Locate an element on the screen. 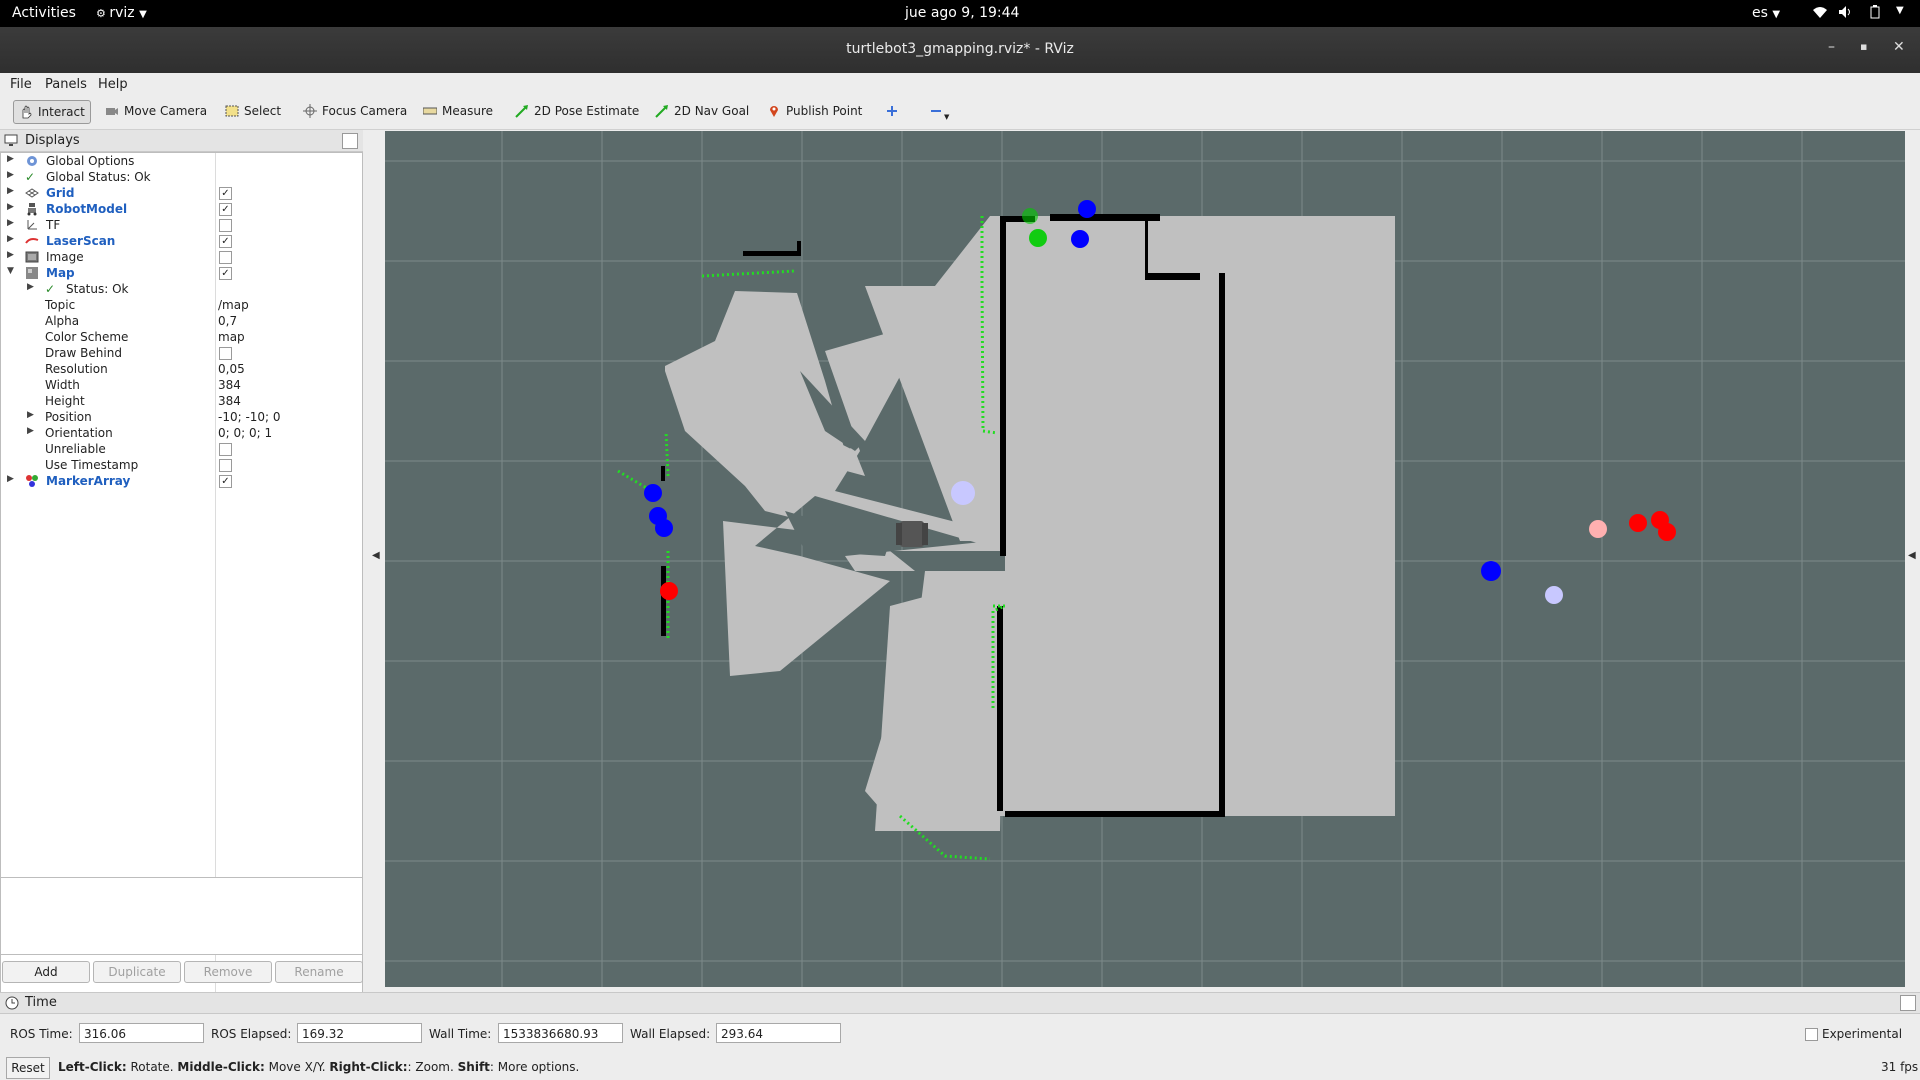 This screenshot has width=1920, height=1080. tree-row-laserscan: ▶ LaserScan ✓ is located at coordinates (181, 241).